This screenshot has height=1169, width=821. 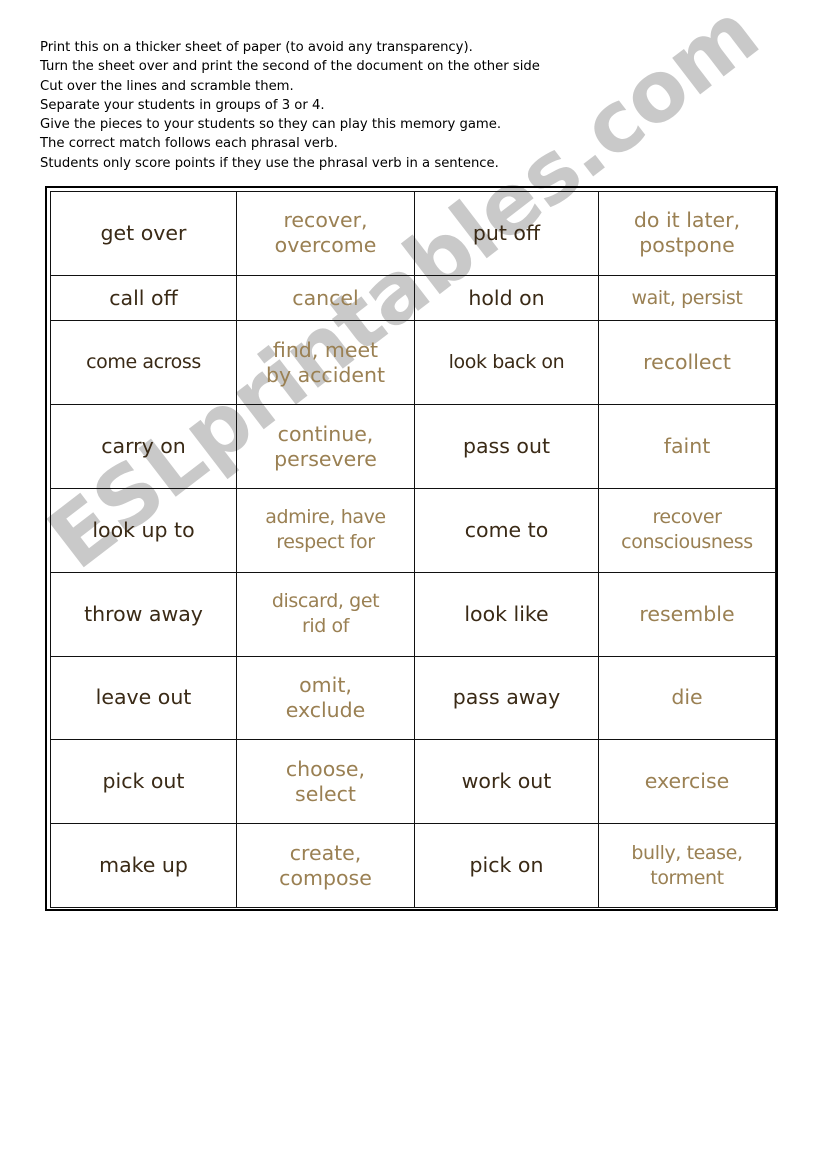 I want to click on card-cell-definition: wait, persist, so click(x=687, y=298).